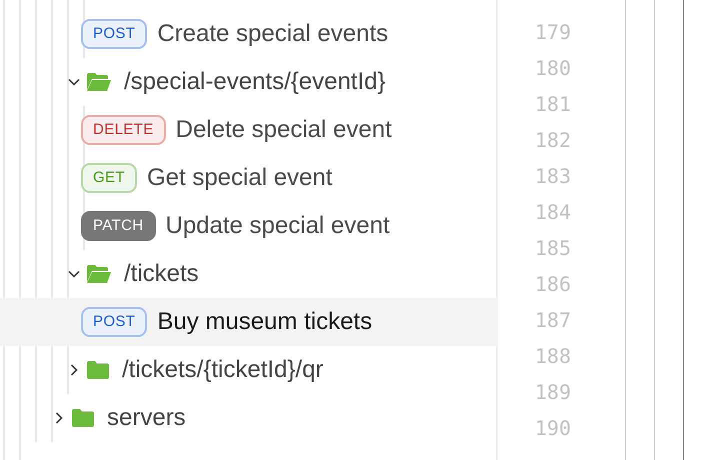 The image size is (708, 460). I want to click on line-number: 186, so click(552, 284).